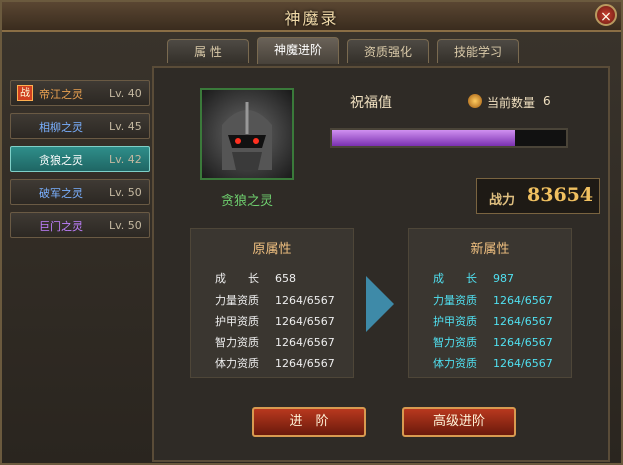 Image resolution: width=623 pixels, height=465 pixels. I want to click on spirit-level: Lv. 45, so click(125, 126).